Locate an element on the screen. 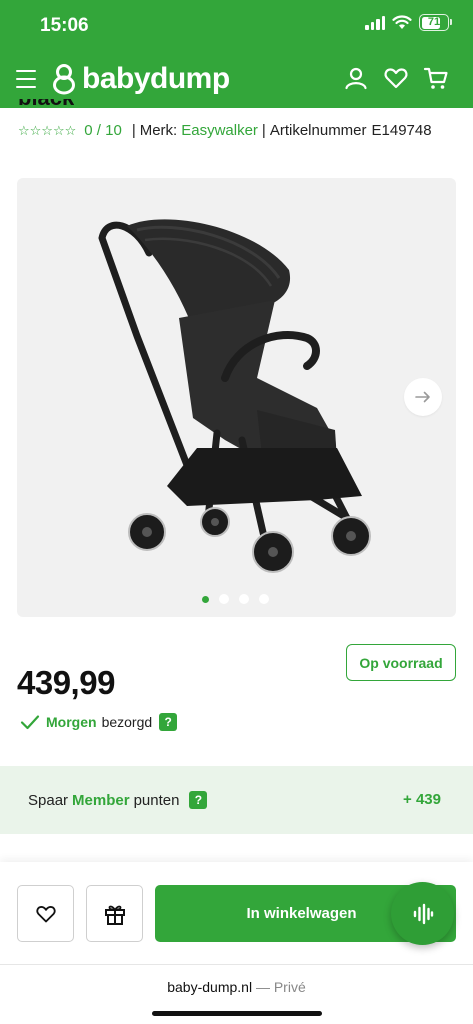 Image resolution: width=473 pixels, height=1024 pixels. article-number: E149748 is located at coordinates (401, 130).